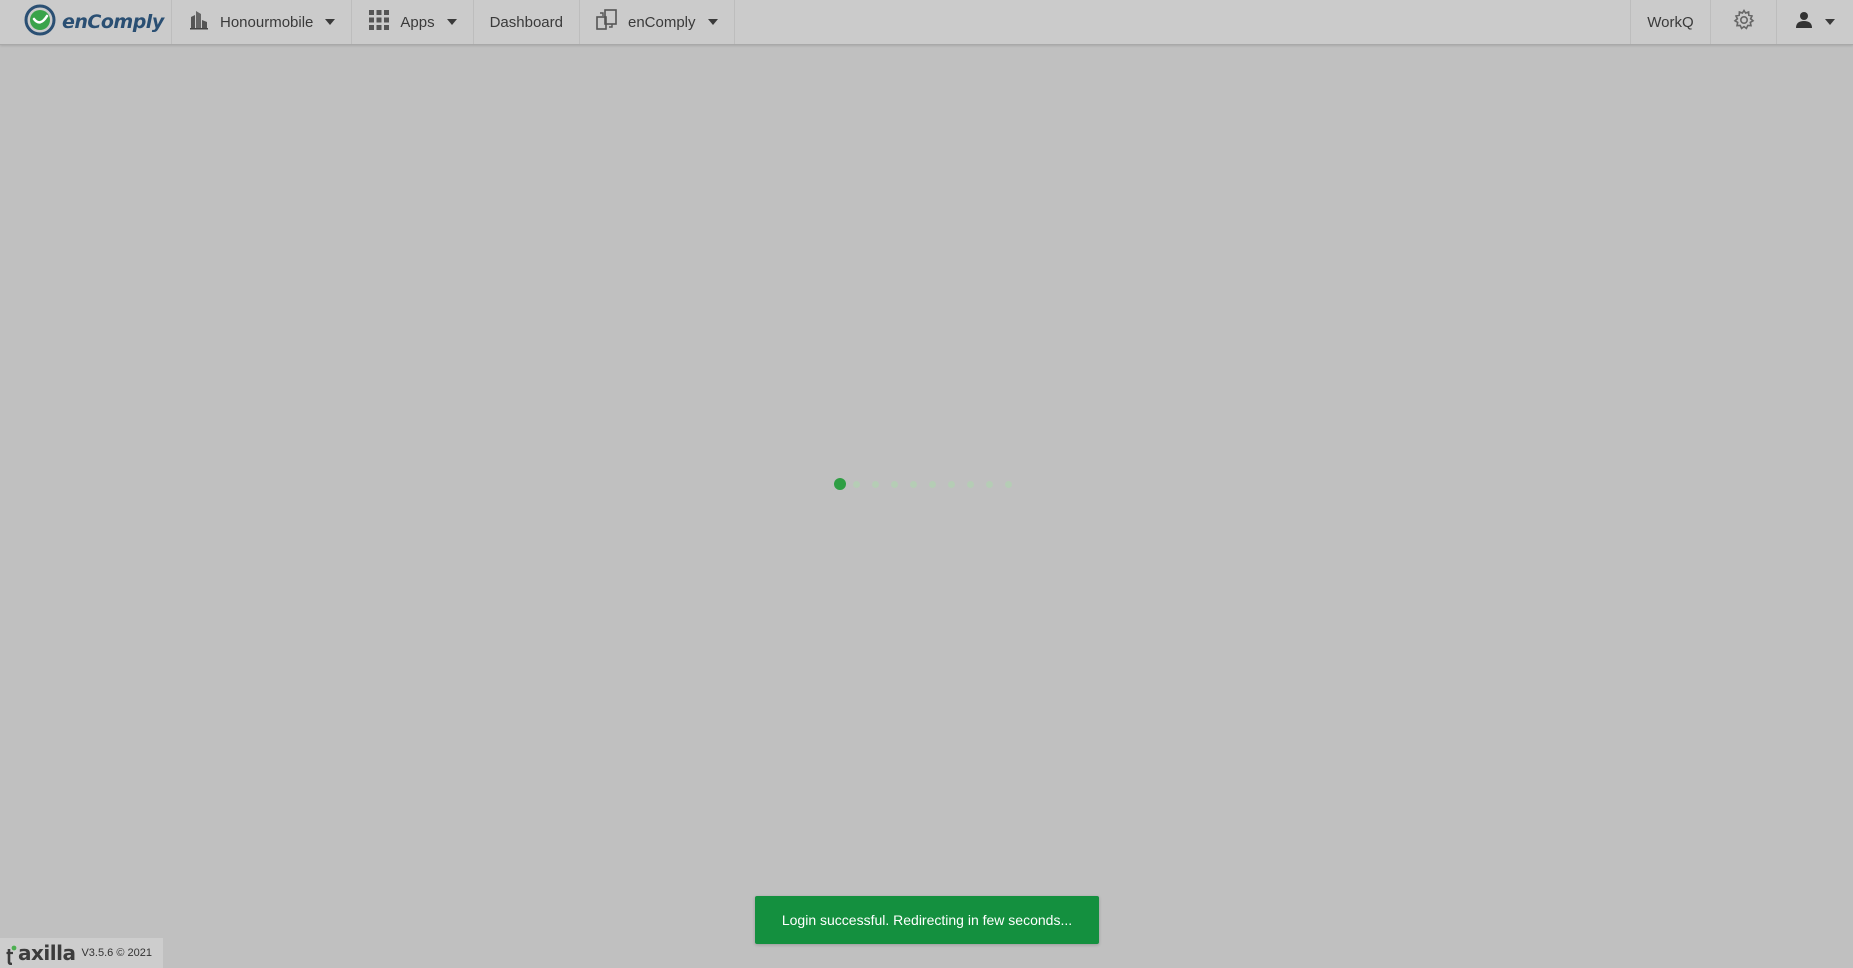 This screenshot has height=968, width=1853. I want to click on loading-dot-active, so click(840, 484).